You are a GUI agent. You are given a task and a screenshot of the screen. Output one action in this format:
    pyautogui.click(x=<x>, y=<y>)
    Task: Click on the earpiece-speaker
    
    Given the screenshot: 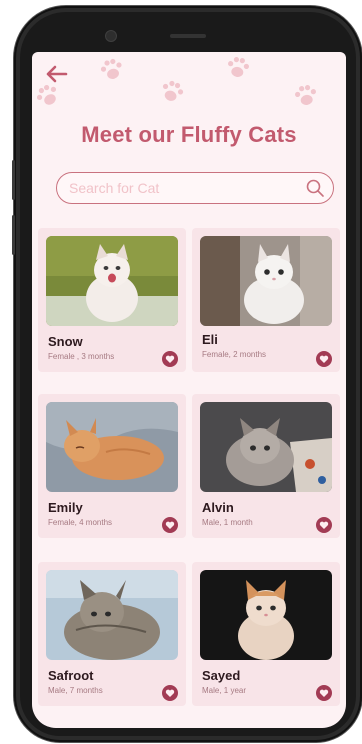 What is the action you would take?
    pyautogui.click(x=188, y=36)
    